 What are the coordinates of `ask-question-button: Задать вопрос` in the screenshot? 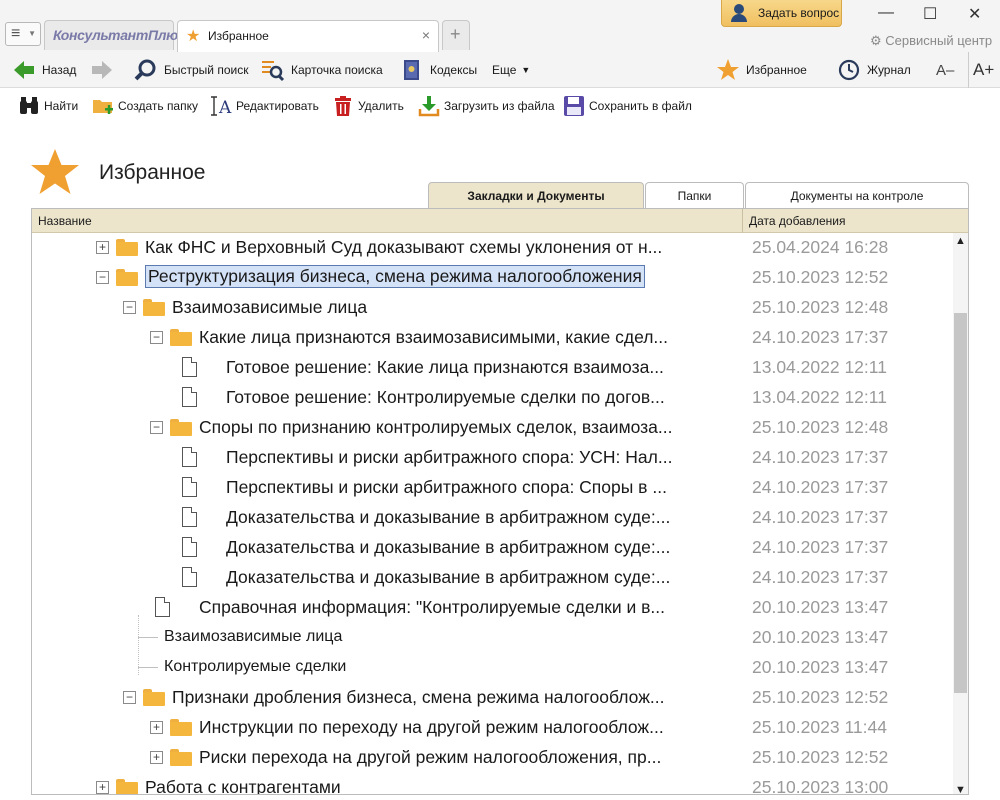 It's located at (781, 13).